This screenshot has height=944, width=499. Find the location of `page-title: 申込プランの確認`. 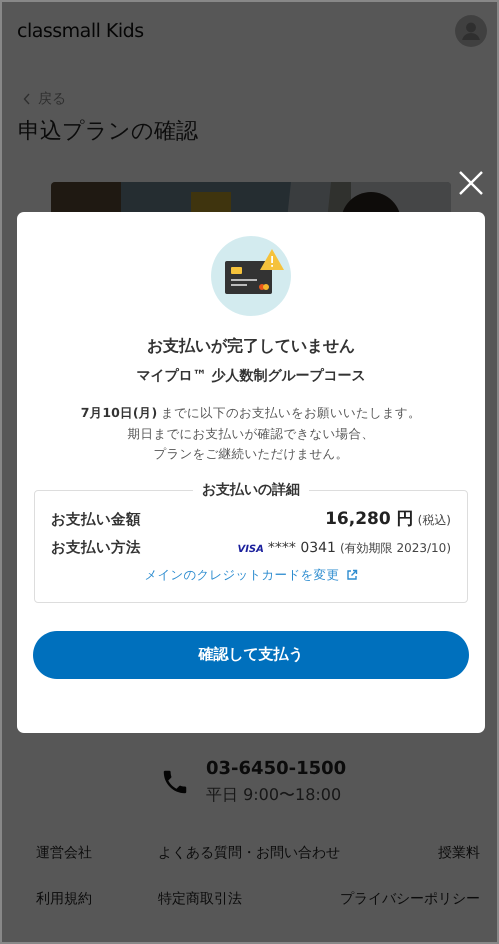

page-title: 申込プランの確認 is located at coordinates (108, 132).